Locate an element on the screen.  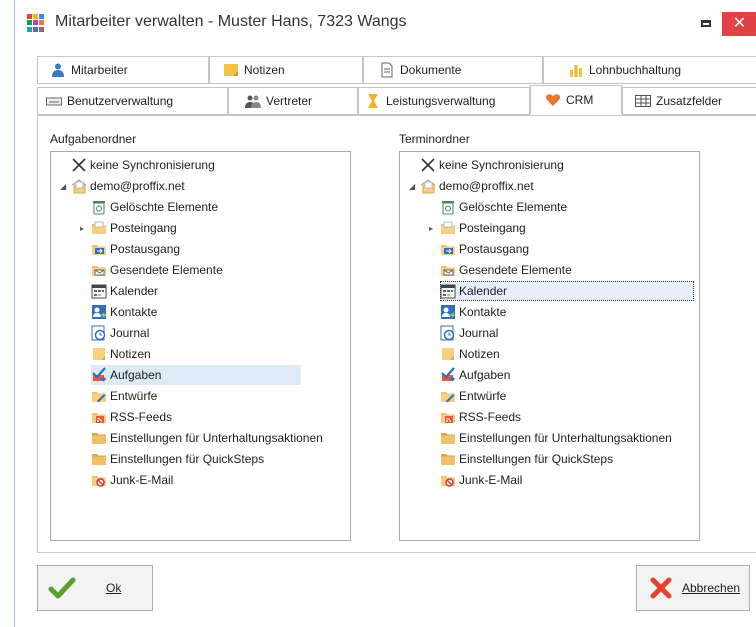
tab-lohnbuchhaltung: Lohnbuchhaltung is located at coordinates (649, 70).